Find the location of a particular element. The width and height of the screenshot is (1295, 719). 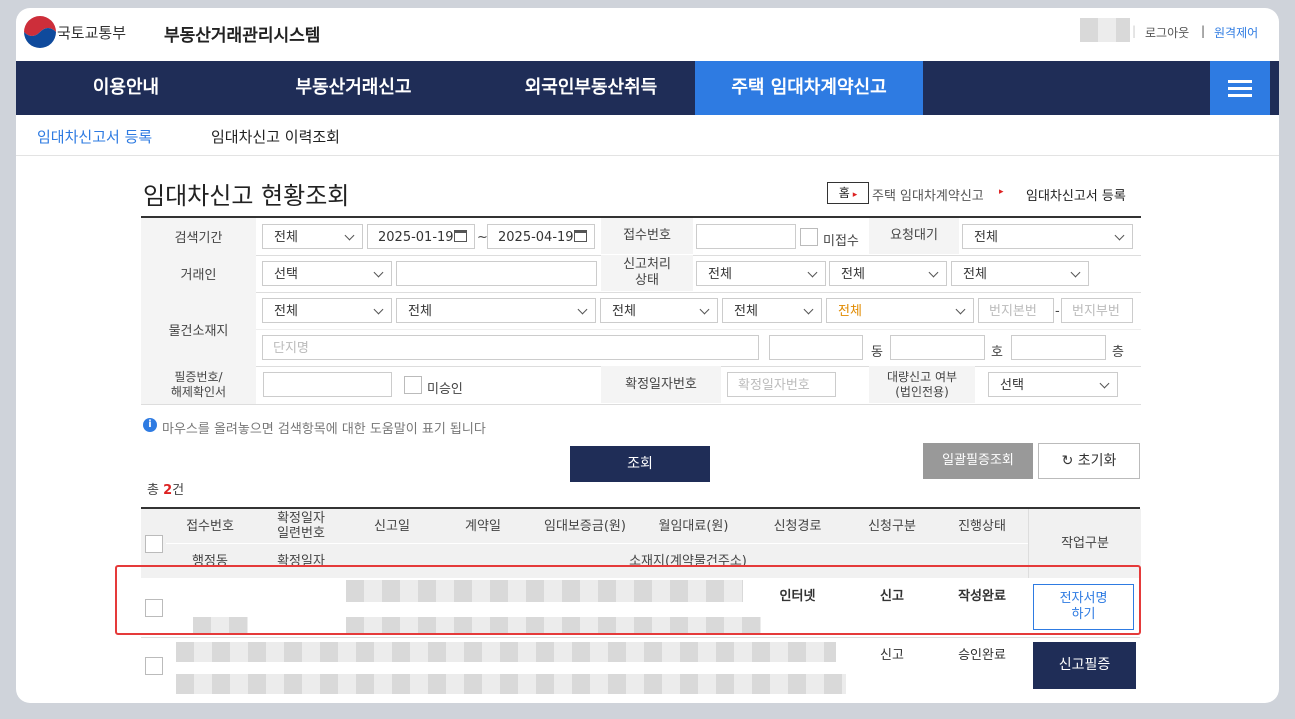

location-label: 물건소재지 is located at coordinates (198, 329).